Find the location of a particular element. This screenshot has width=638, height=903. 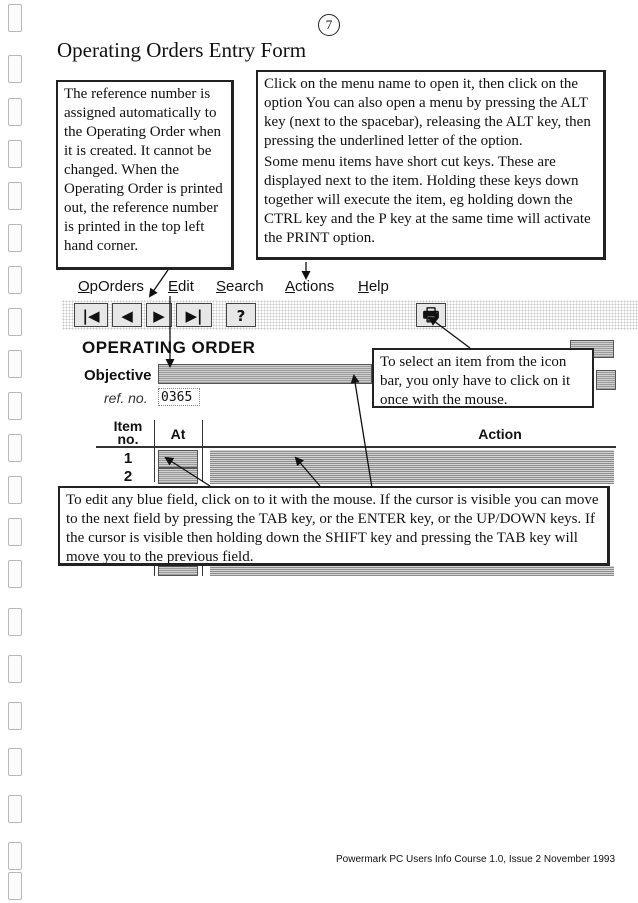

first-record-icon: |◀ is located at coordinates (91, 315).